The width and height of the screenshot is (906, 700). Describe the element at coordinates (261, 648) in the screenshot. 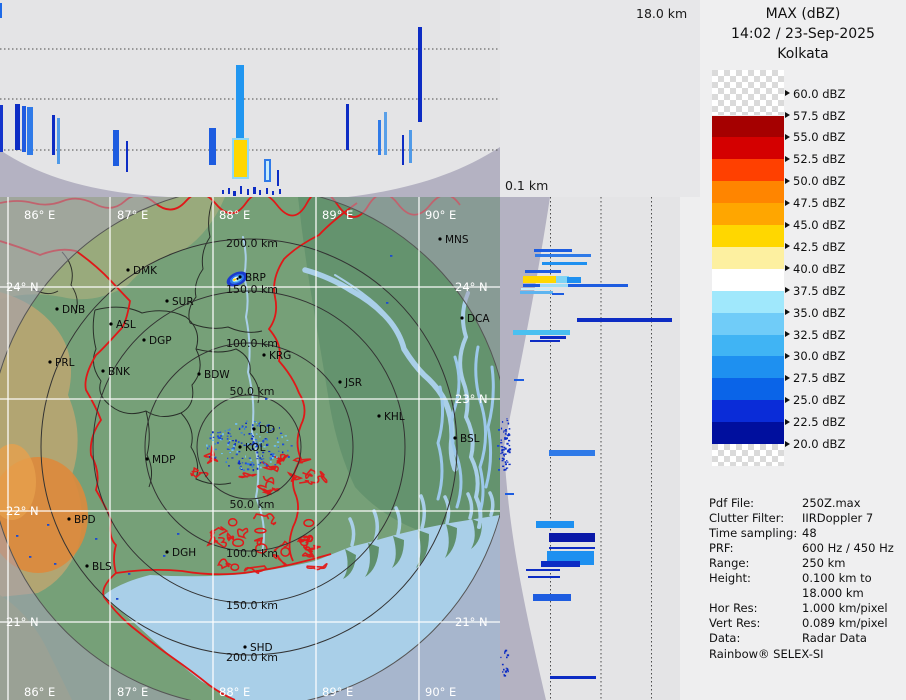

I see `city-label: SHD` at that location.